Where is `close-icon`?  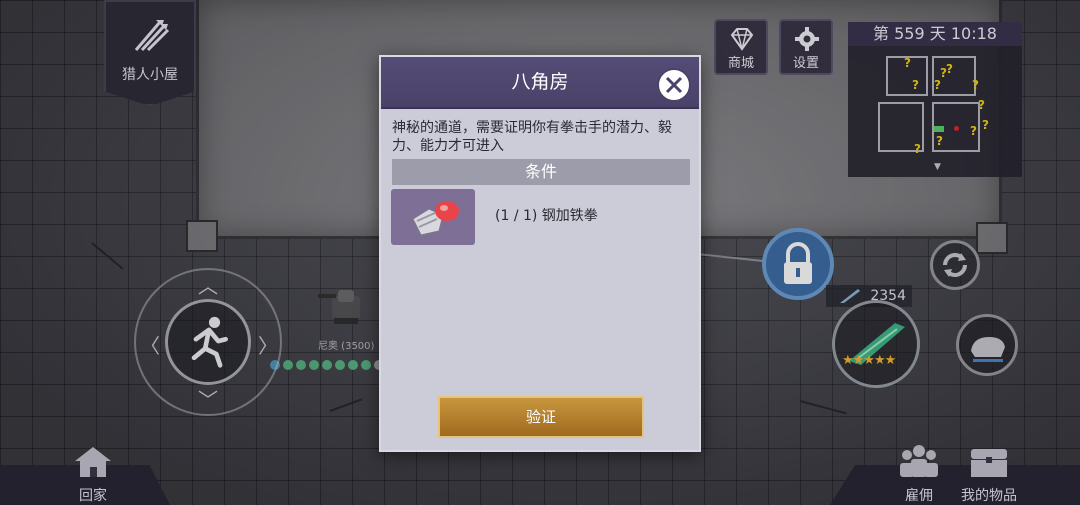 close-icon is located at coordinates (674, 85).